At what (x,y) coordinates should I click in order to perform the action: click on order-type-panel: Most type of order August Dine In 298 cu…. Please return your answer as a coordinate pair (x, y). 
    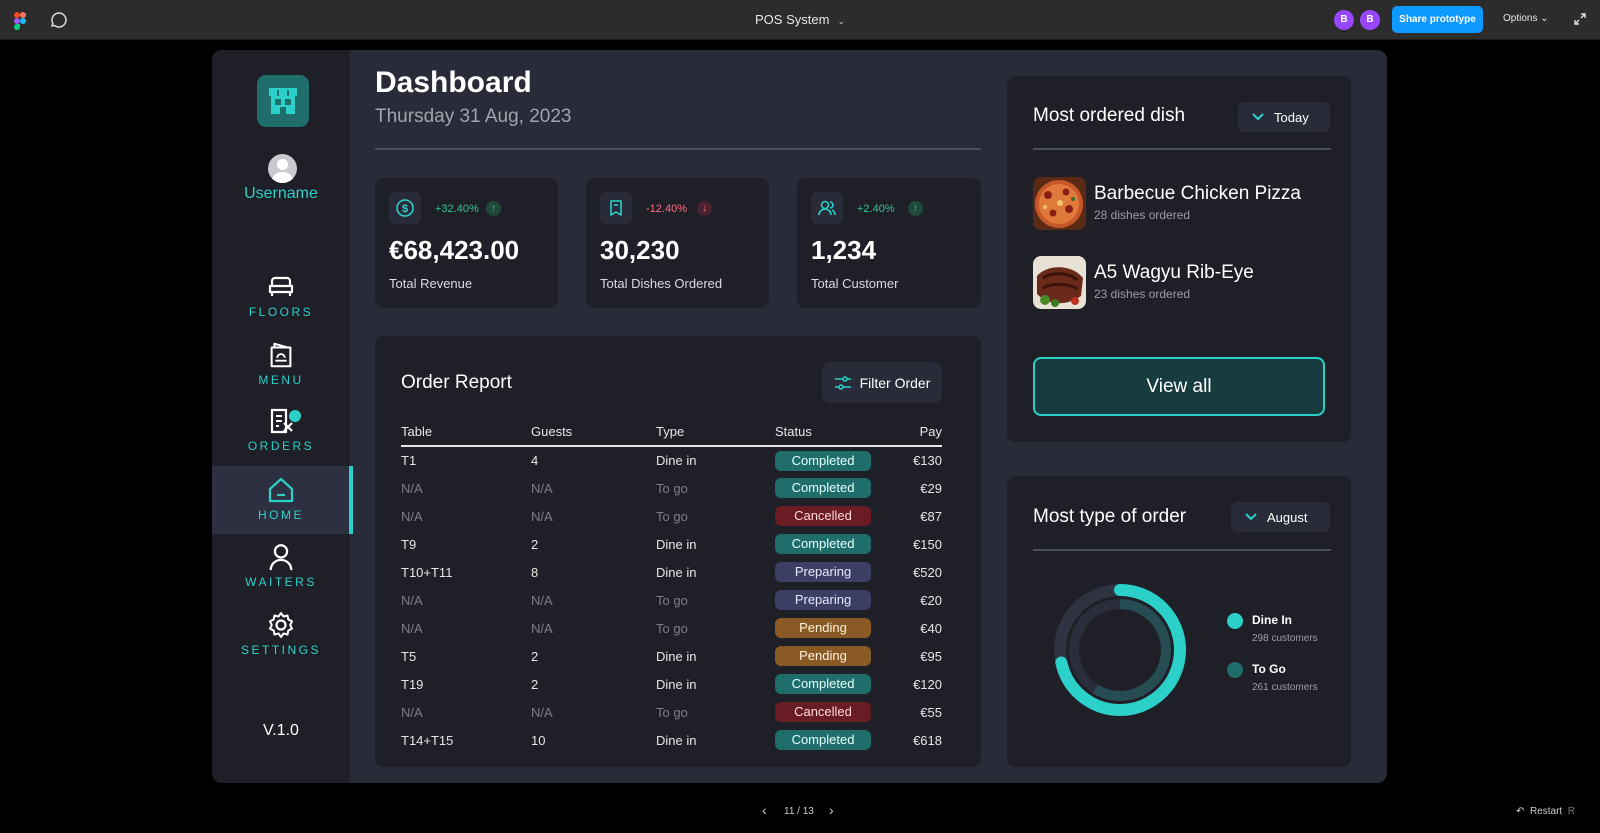
    Looking at the image, I should click on (1179, 621).